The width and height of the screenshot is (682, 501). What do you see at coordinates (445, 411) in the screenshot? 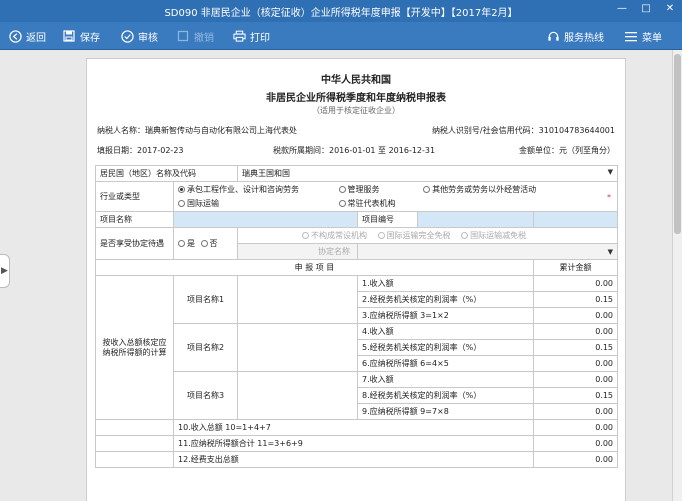
I see `line-label: 9.应纳税所得额 9=7×8` at bounding box center [445, 411].